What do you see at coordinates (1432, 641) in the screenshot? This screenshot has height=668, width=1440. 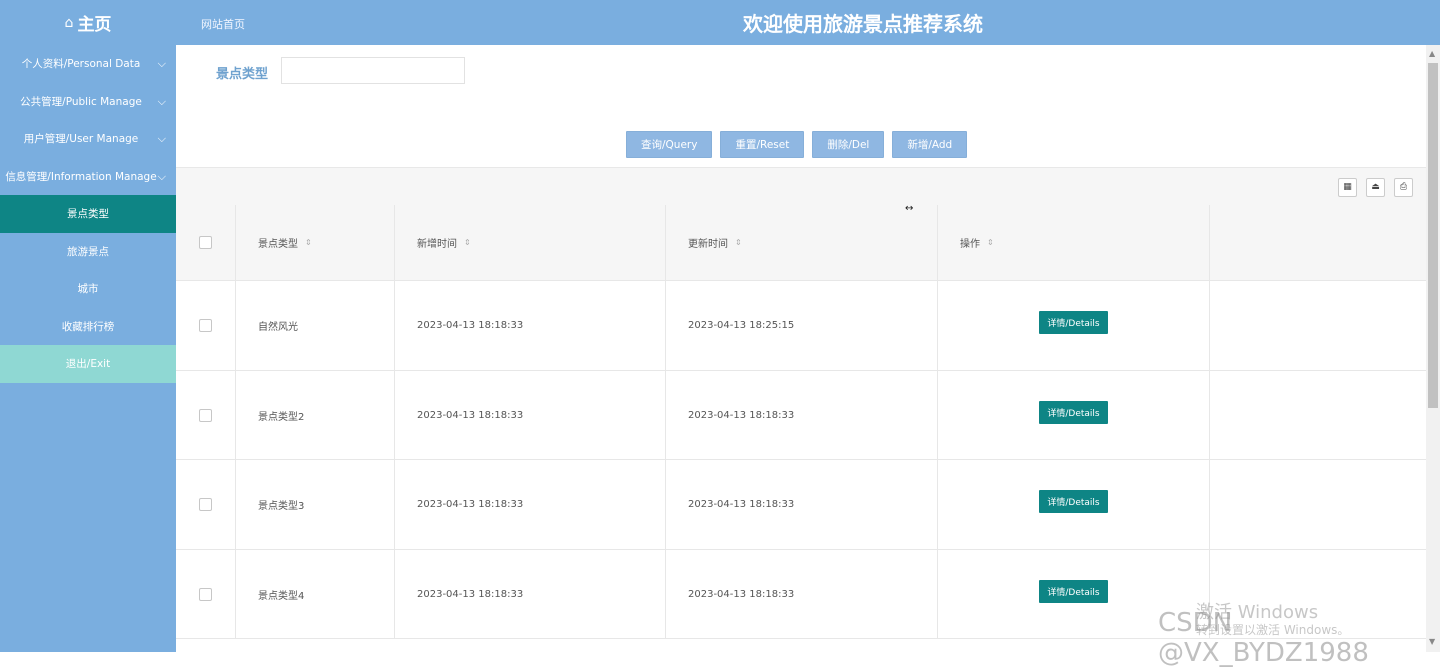 I see `scroll-down-icon: ▼` at bounding box center [1432, 641].